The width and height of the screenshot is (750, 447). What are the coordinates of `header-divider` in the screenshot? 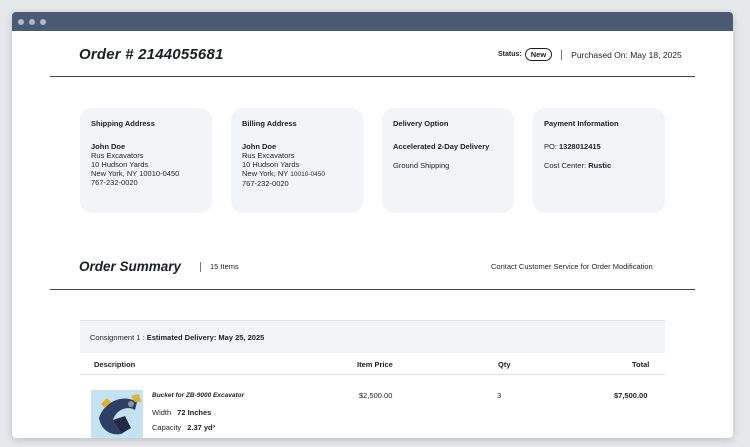 It's located at (372, 76).